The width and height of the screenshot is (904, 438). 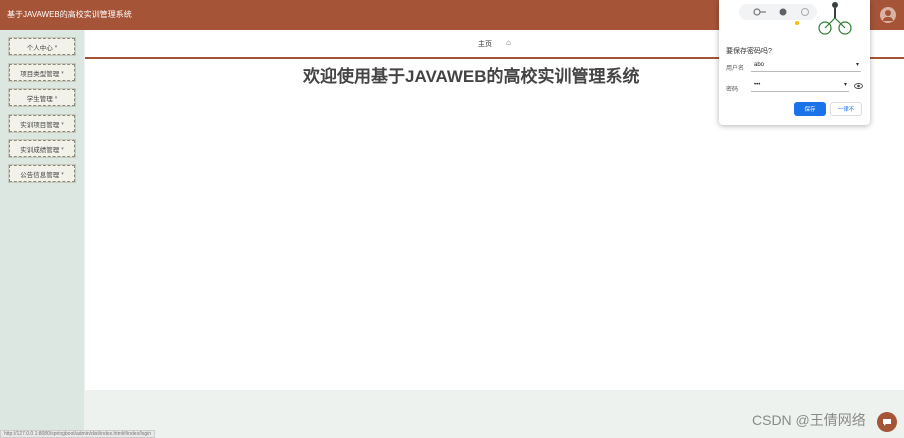 What do you see at coordinates (69, 14) in the screenshot?
I see `app-title: 基于JAVAWEB的高校实训管理系统` at bounding box center [69, 14].